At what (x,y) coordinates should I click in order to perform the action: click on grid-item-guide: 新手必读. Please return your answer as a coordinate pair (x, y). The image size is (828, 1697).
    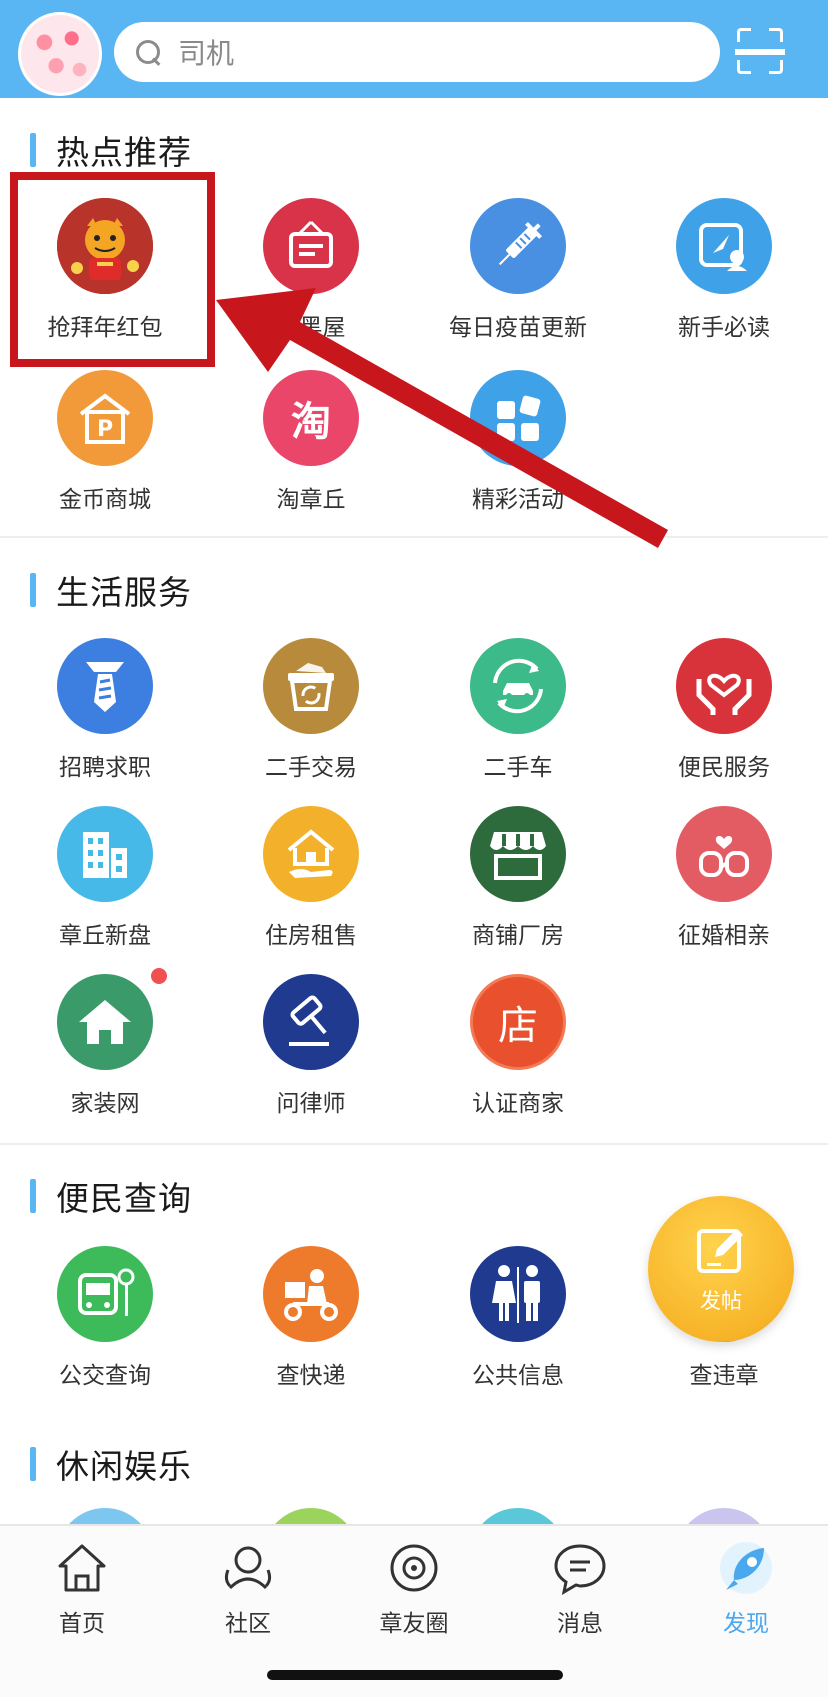
    Looking at the image, I should click on (724, 269).